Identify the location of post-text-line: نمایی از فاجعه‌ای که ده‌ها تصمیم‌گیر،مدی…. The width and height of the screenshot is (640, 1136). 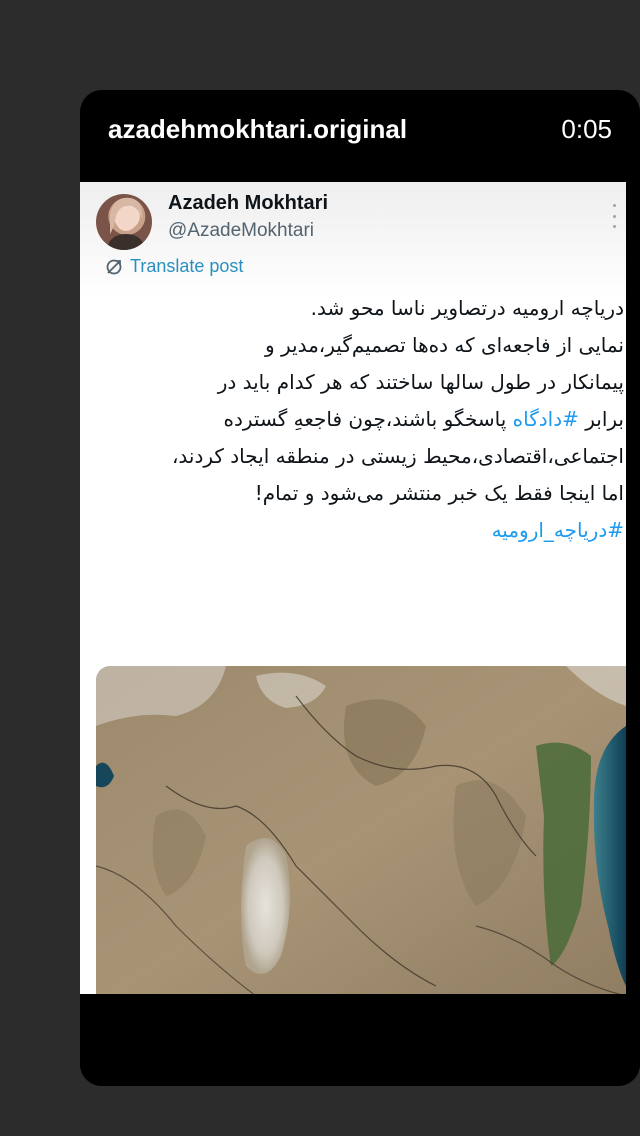
(444, 345).